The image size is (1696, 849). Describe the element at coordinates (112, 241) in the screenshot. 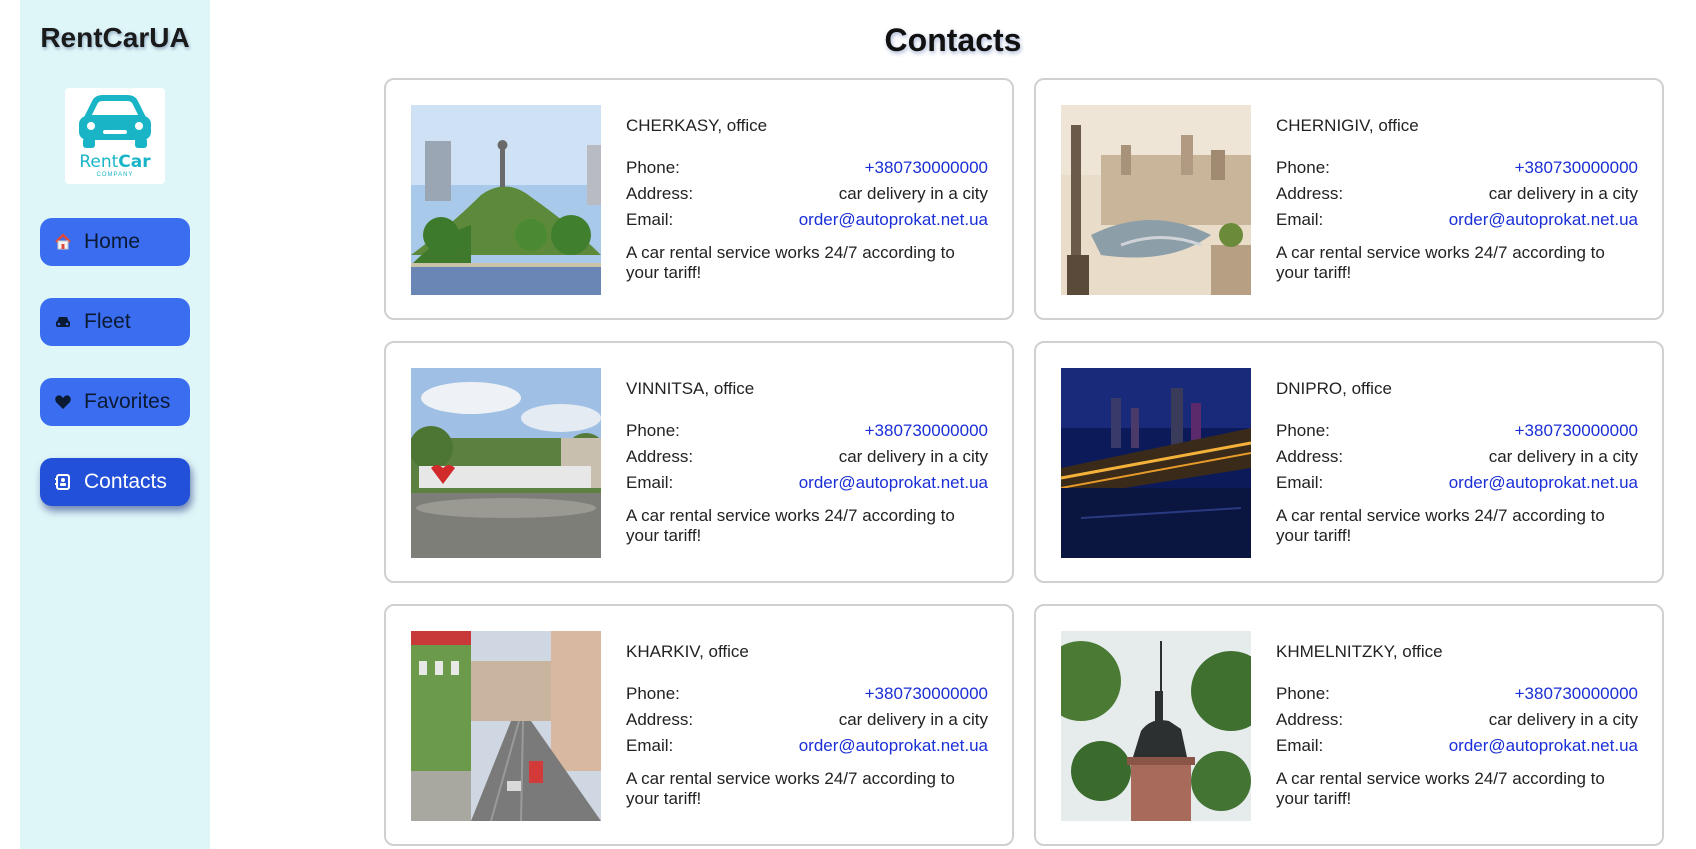

I see `nav-home-label: Home` at that location.